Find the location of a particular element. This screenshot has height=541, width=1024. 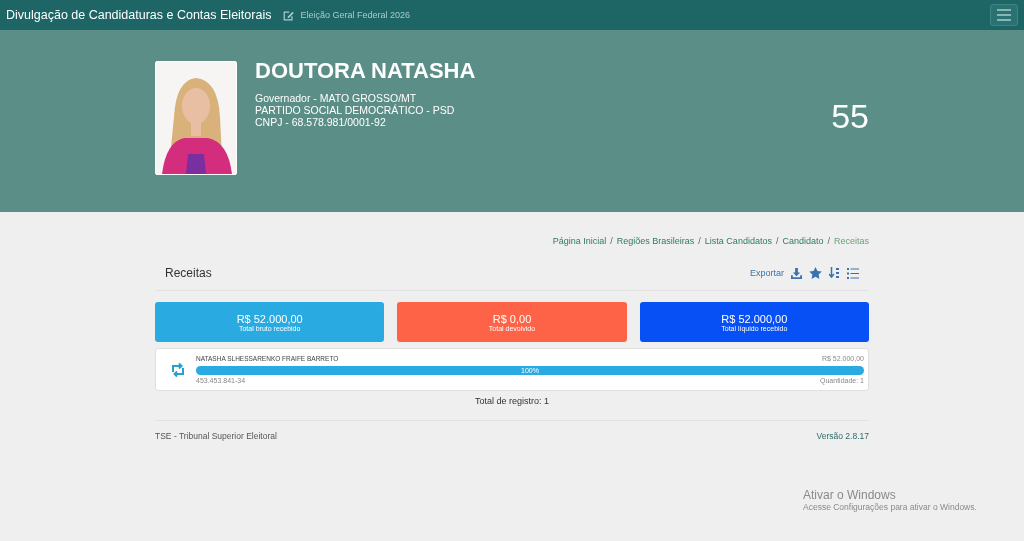

export-link: Exportar is located at coordinates (767, 273).